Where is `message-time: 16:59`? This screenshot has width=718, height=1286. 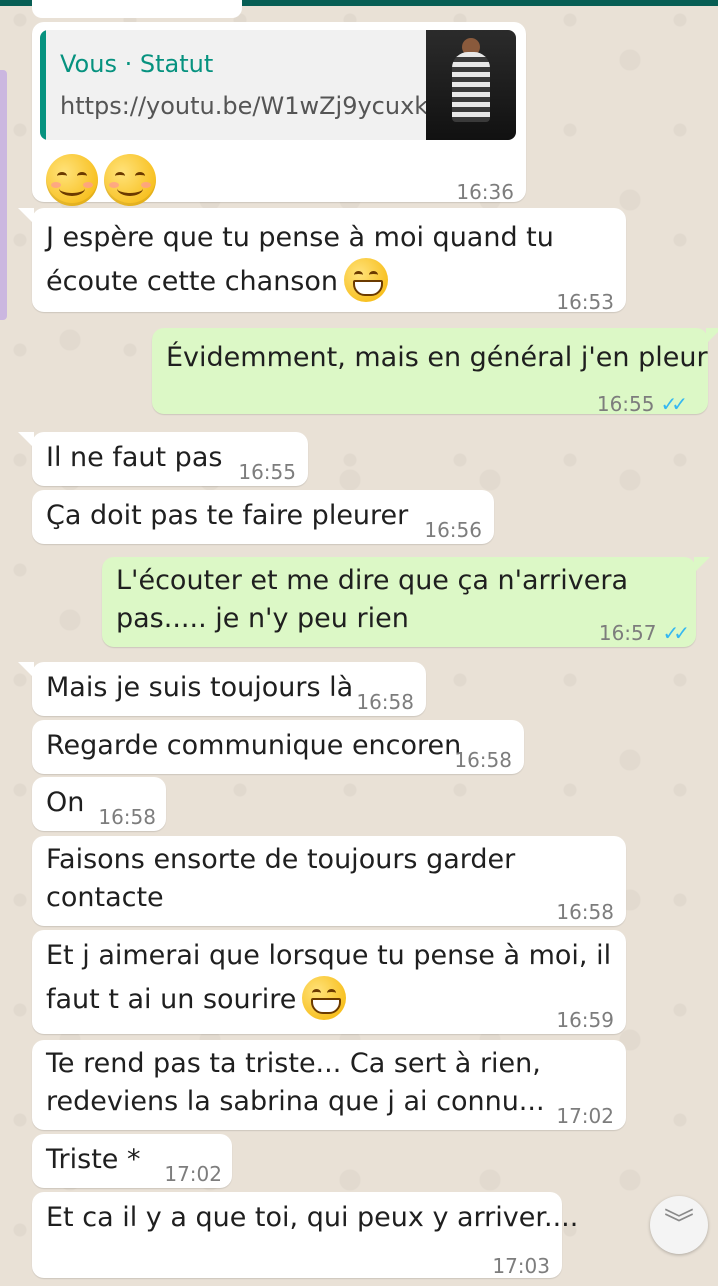 message-time: 16:59 is located at coordinates (585, 1020).